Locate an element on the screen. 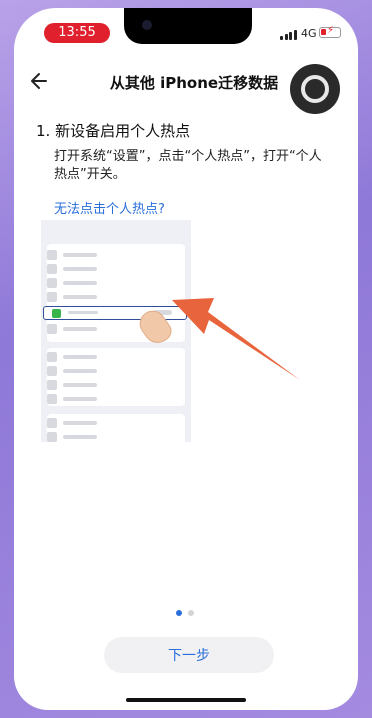 This screenshot has width=372, height=718. page-title: 从其他 iPhone迁移数据 is located at coordinates (194, 83).